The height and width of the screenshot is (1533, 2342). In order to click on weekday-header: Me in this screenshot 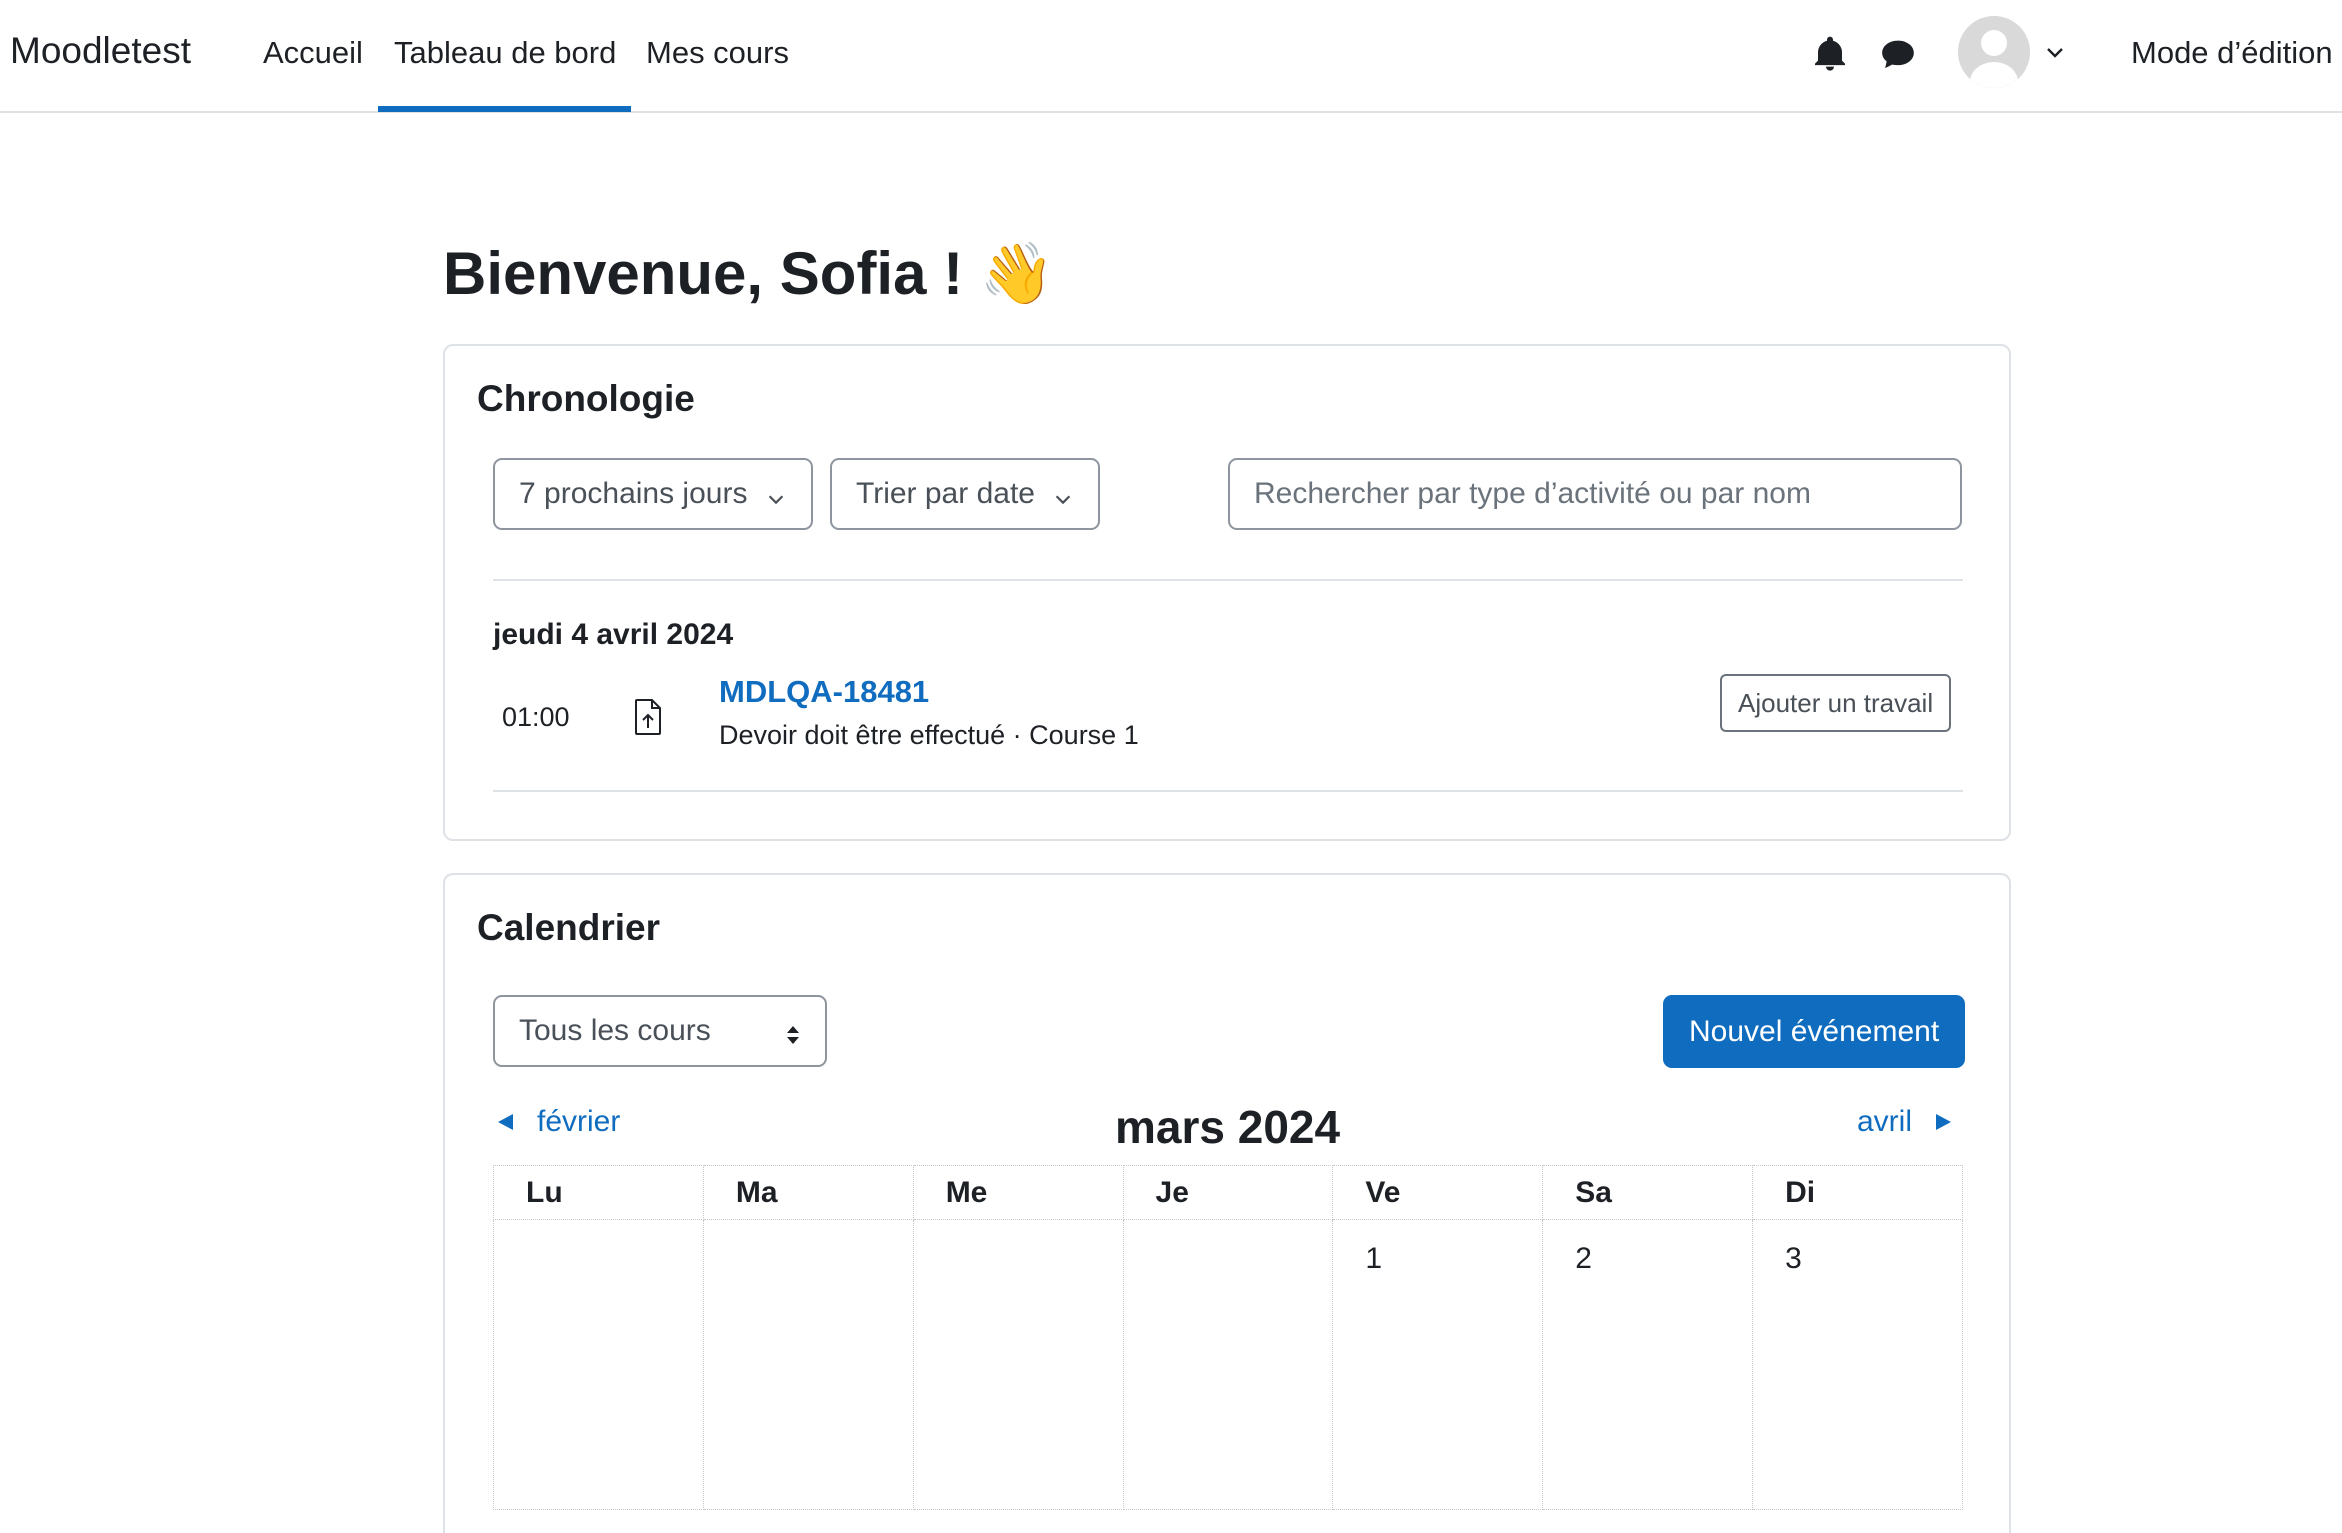, I will do `click(1018, 1192)`.